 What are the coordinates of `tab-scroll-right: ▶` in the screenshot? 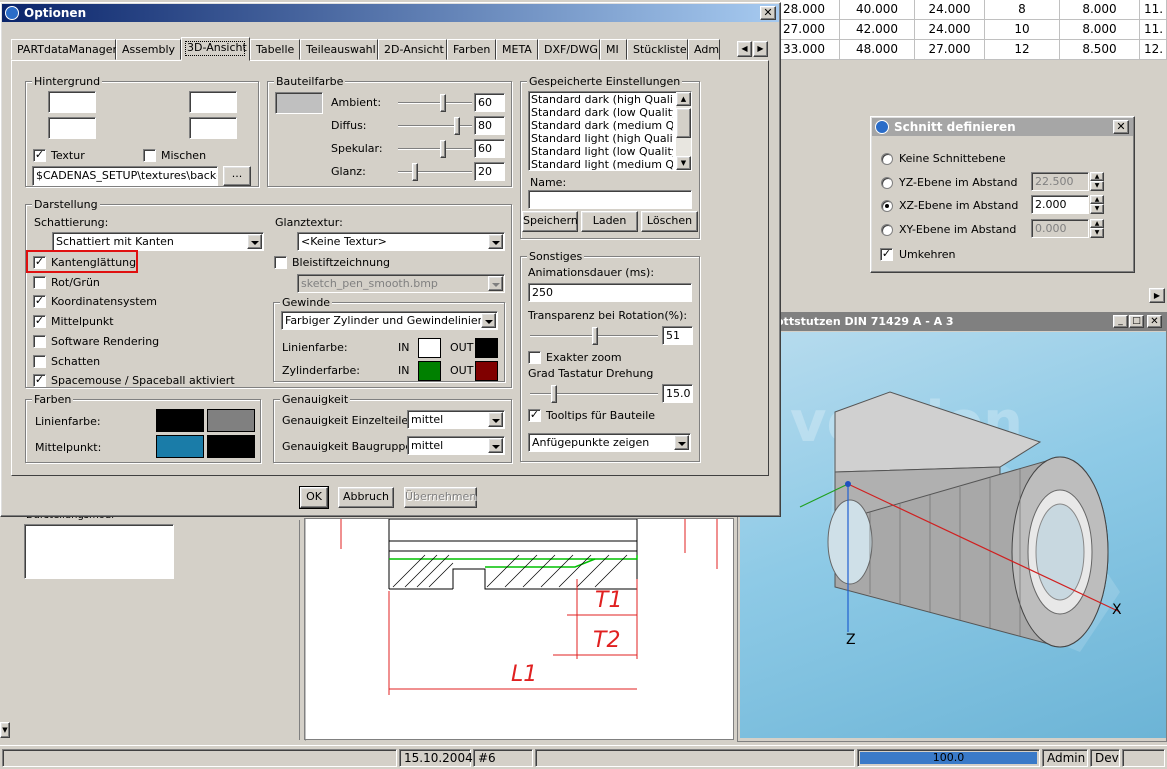 It's located at (760, 49).